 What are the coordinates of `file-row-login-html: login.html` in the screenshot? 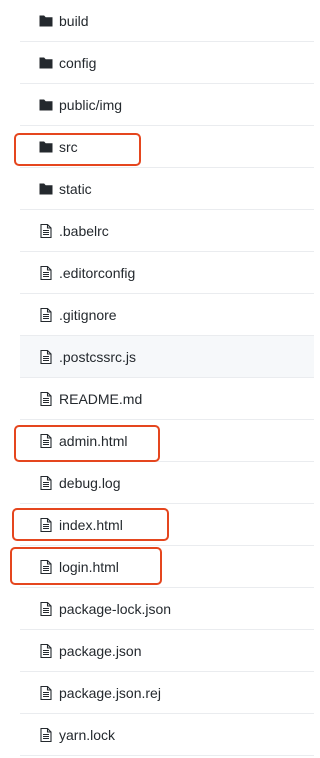 It's located at (167, 567).